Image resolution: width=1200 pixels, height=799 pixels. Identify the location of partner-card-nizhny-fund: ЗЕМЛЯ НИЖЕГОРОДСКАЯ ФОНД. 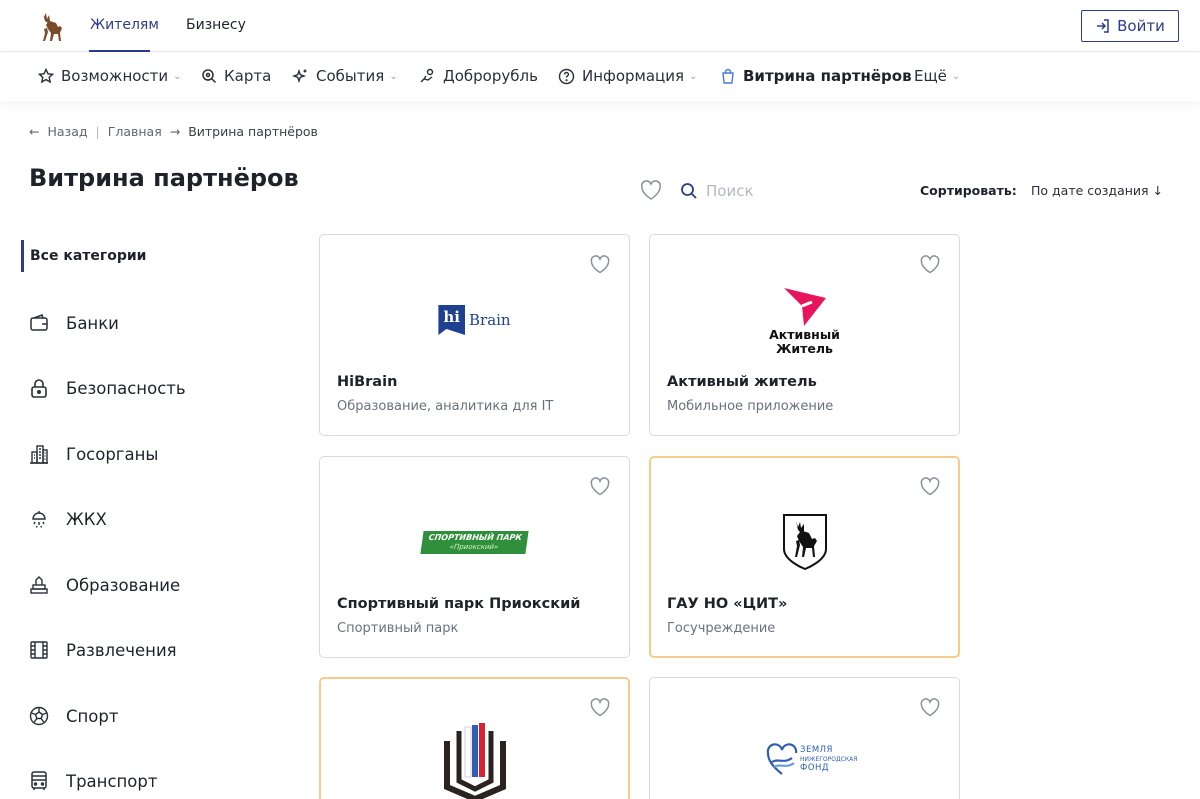
(804, 738).